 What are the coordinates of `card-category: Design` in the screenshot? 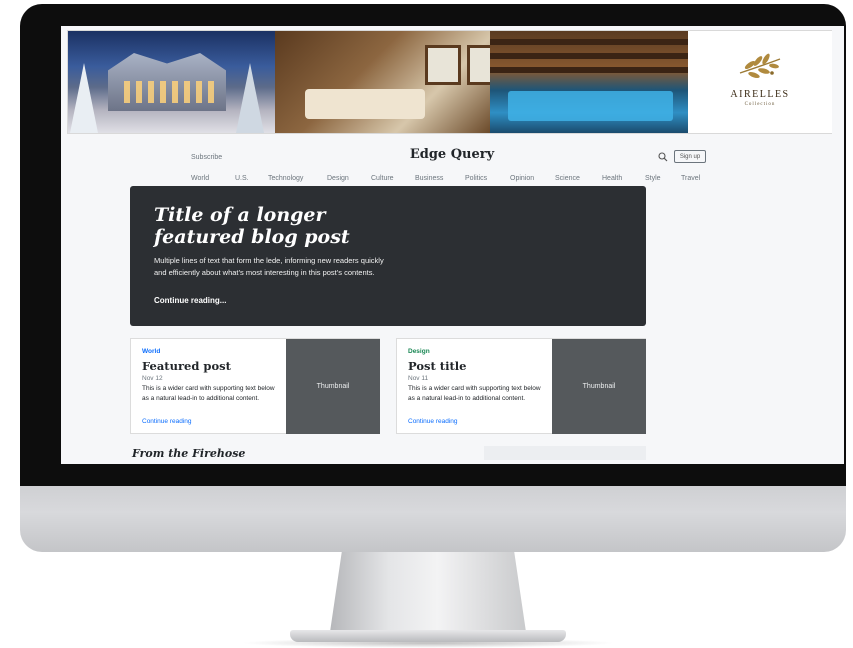 It's located at (419, 351).